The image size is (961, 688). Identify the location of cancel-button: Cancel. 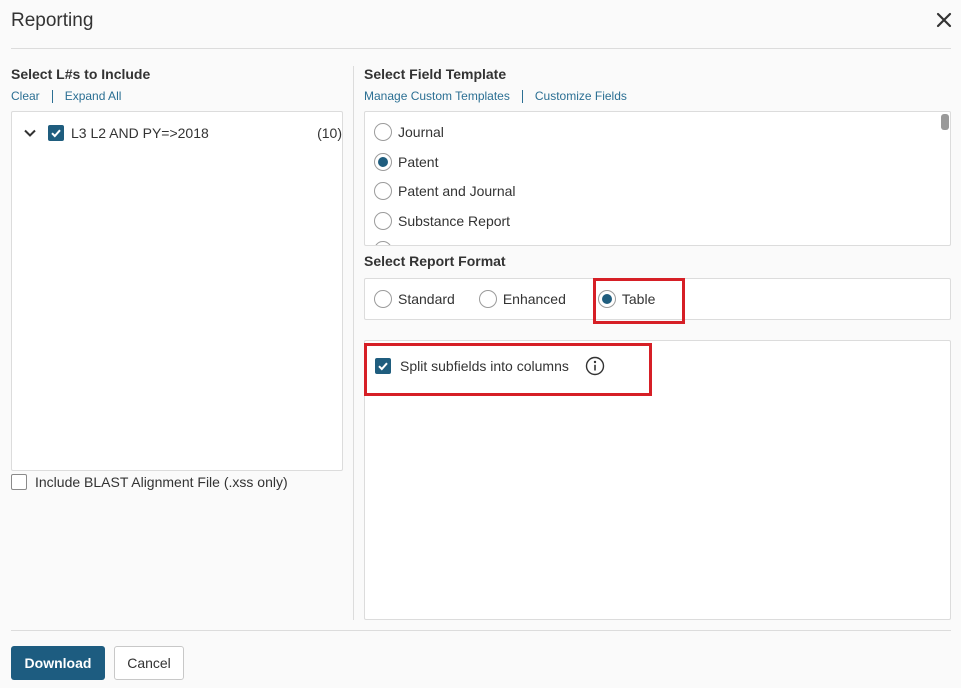
(149, 663).